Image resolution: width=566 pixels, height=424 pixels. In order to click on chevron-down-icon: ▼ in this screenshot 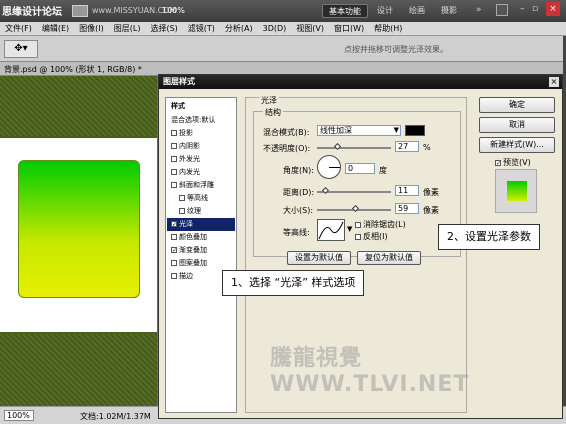, I will do `click(396, 130)`.